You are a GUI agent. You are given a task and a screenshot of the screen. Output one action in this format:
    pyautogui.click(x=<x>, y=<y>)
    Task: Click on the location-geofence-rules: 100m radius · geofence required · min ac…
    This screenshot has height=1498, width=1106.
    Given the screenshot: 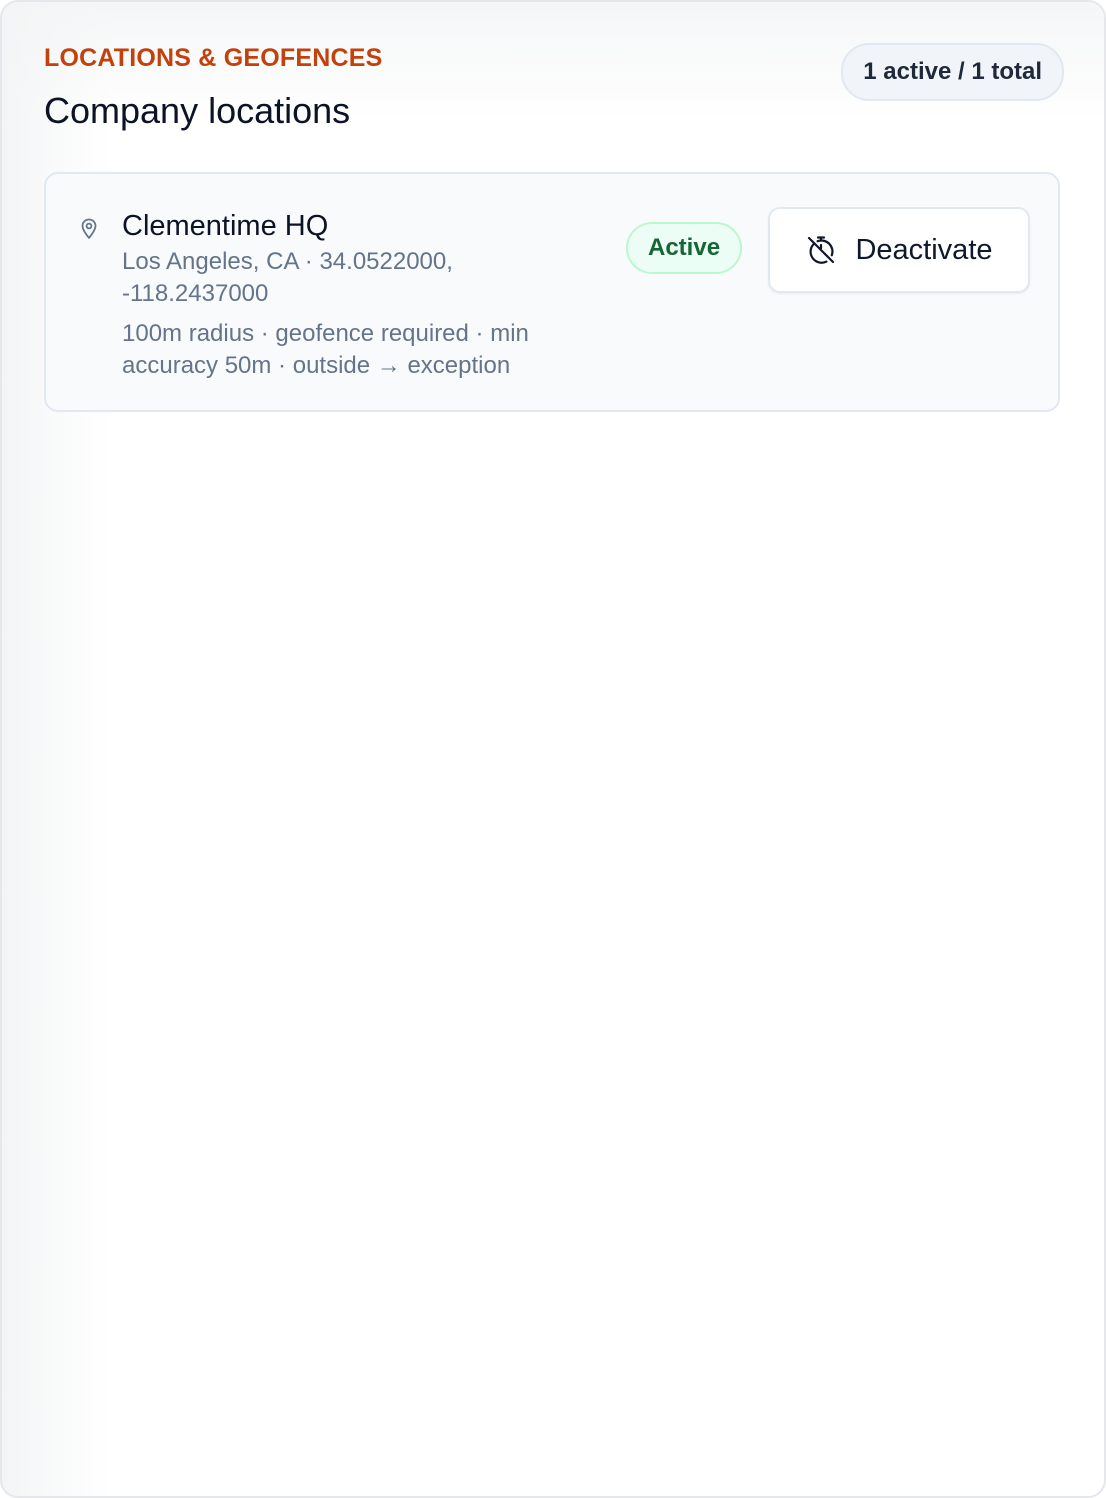 What is the action you would take?
    pyautogui.click(x=325, y=349)
    